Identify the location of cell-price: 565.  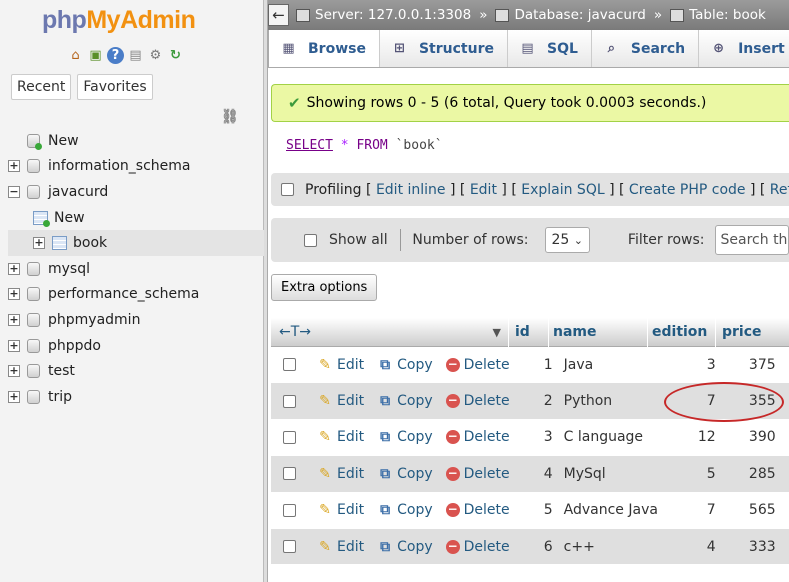
(753, 510).